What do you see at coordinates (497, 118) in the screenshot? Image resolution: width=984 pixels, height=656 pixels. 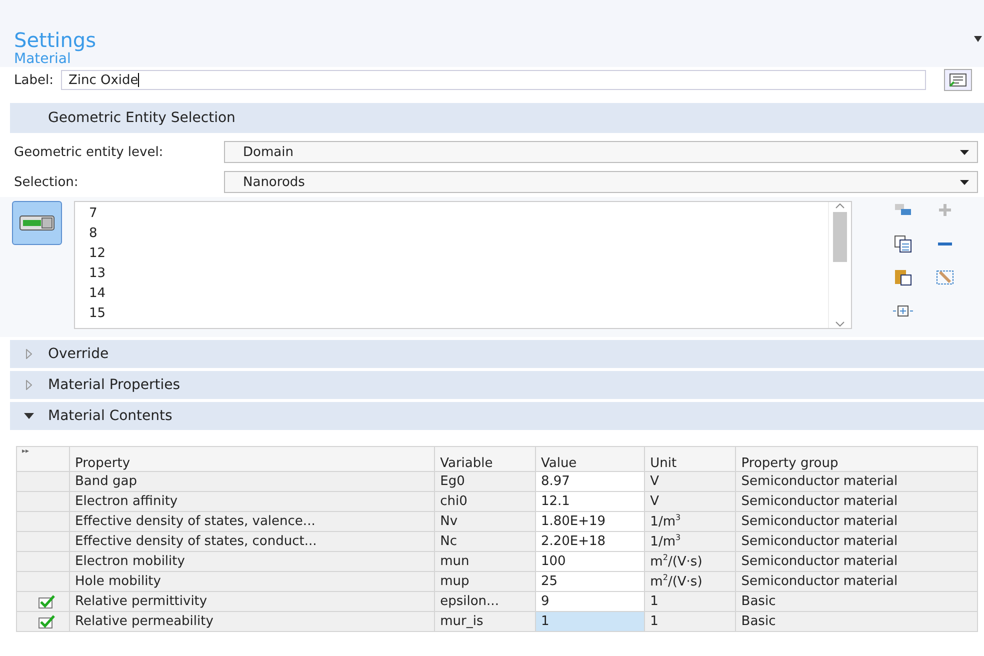 I see `section-header: Geometric Entity Selection` at bounding box center [497, 118].